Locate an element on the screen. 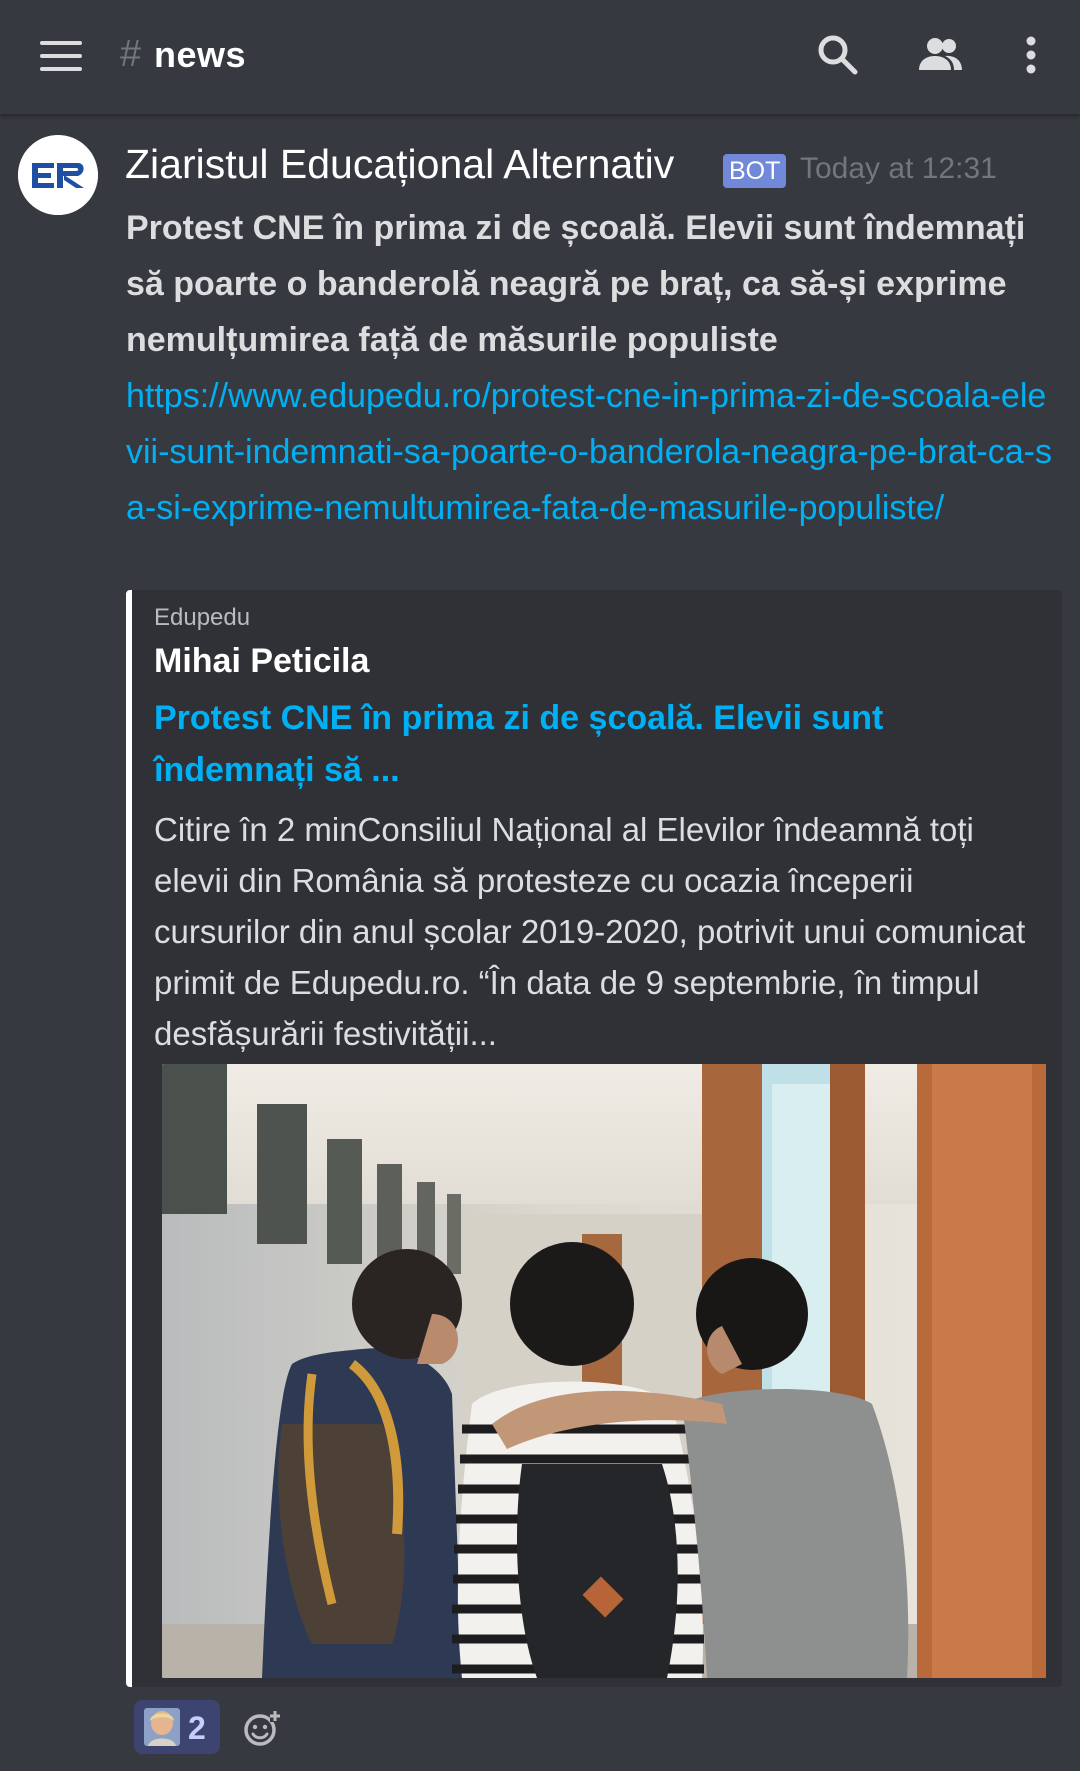 The image size is (1080, 1771). embed-provider: Edupedu is located at coordinates (202, 617).